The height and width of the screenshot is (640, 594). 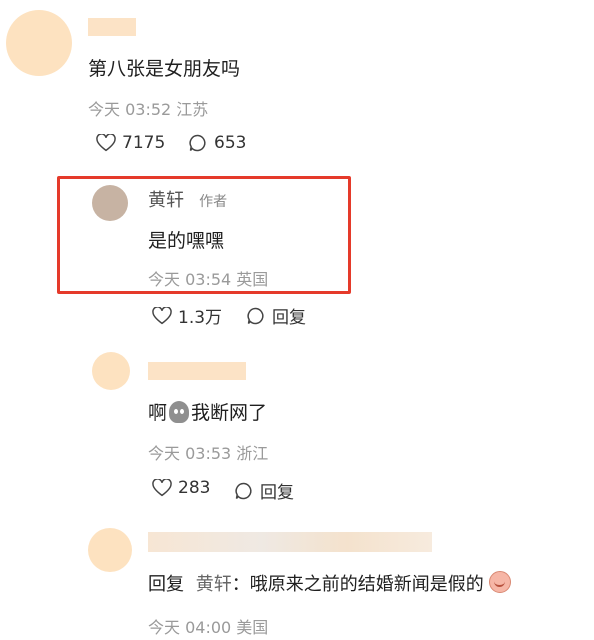 I want to click on comment-time: 今天 03:53, so click(x=190, y=453).